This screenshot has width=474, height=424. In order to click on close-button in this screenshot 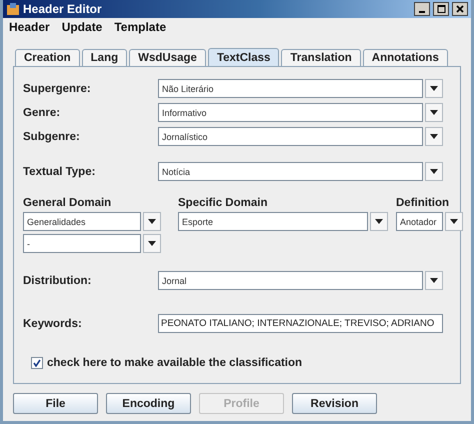, I will do `click(460, 9)`.